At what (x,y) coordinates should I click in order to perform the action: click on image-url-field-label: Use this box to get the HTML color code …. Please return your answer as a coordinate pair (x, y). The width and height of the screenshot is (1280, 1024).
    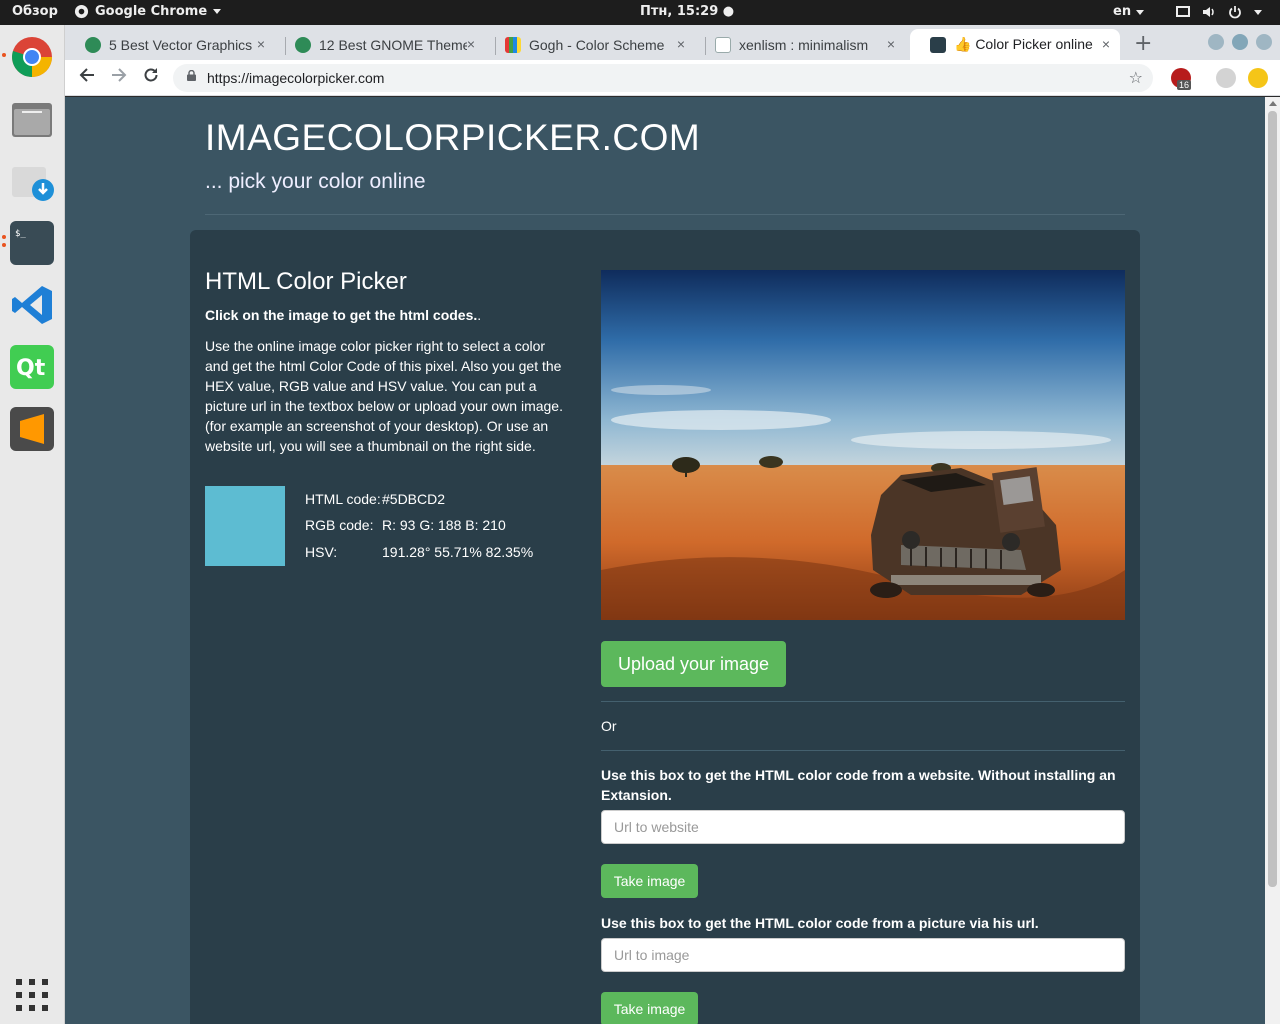
    Looking at the image, I should click on (820, 923).